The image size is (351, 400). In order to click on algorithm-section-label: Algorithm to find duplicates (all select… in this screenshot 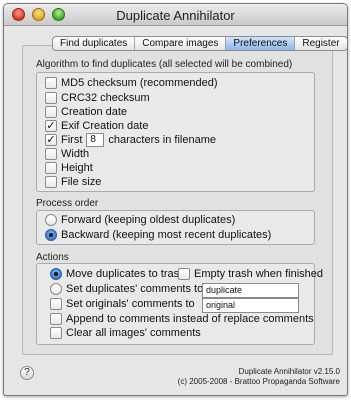, I will do `click(164, 64)`.